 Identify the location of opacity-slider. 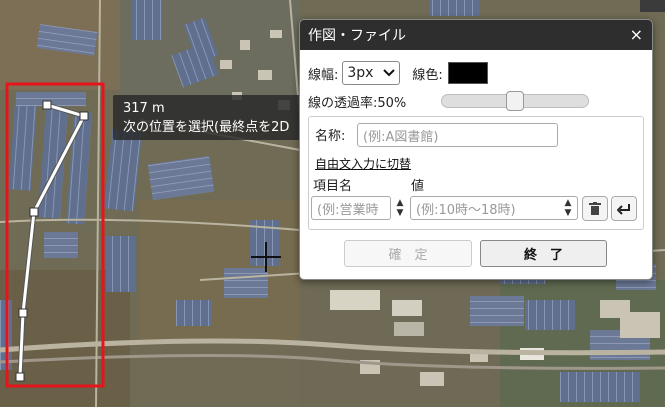
(515, 101).